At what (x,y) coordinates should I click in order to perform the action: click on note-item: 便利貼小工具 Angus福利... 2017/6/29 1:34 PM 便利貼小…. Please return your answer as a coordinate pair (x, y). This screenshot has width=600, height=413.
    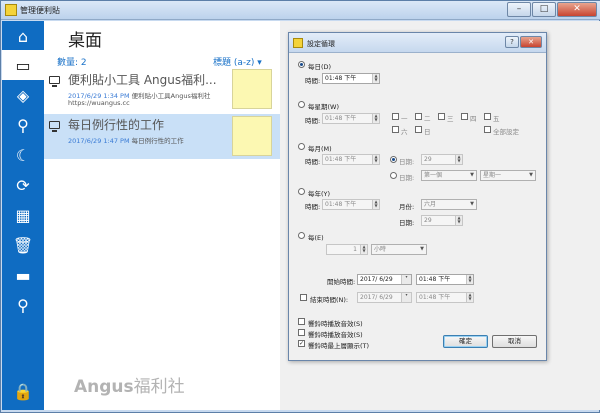
    Looking at the image, I should click on (162, 91).